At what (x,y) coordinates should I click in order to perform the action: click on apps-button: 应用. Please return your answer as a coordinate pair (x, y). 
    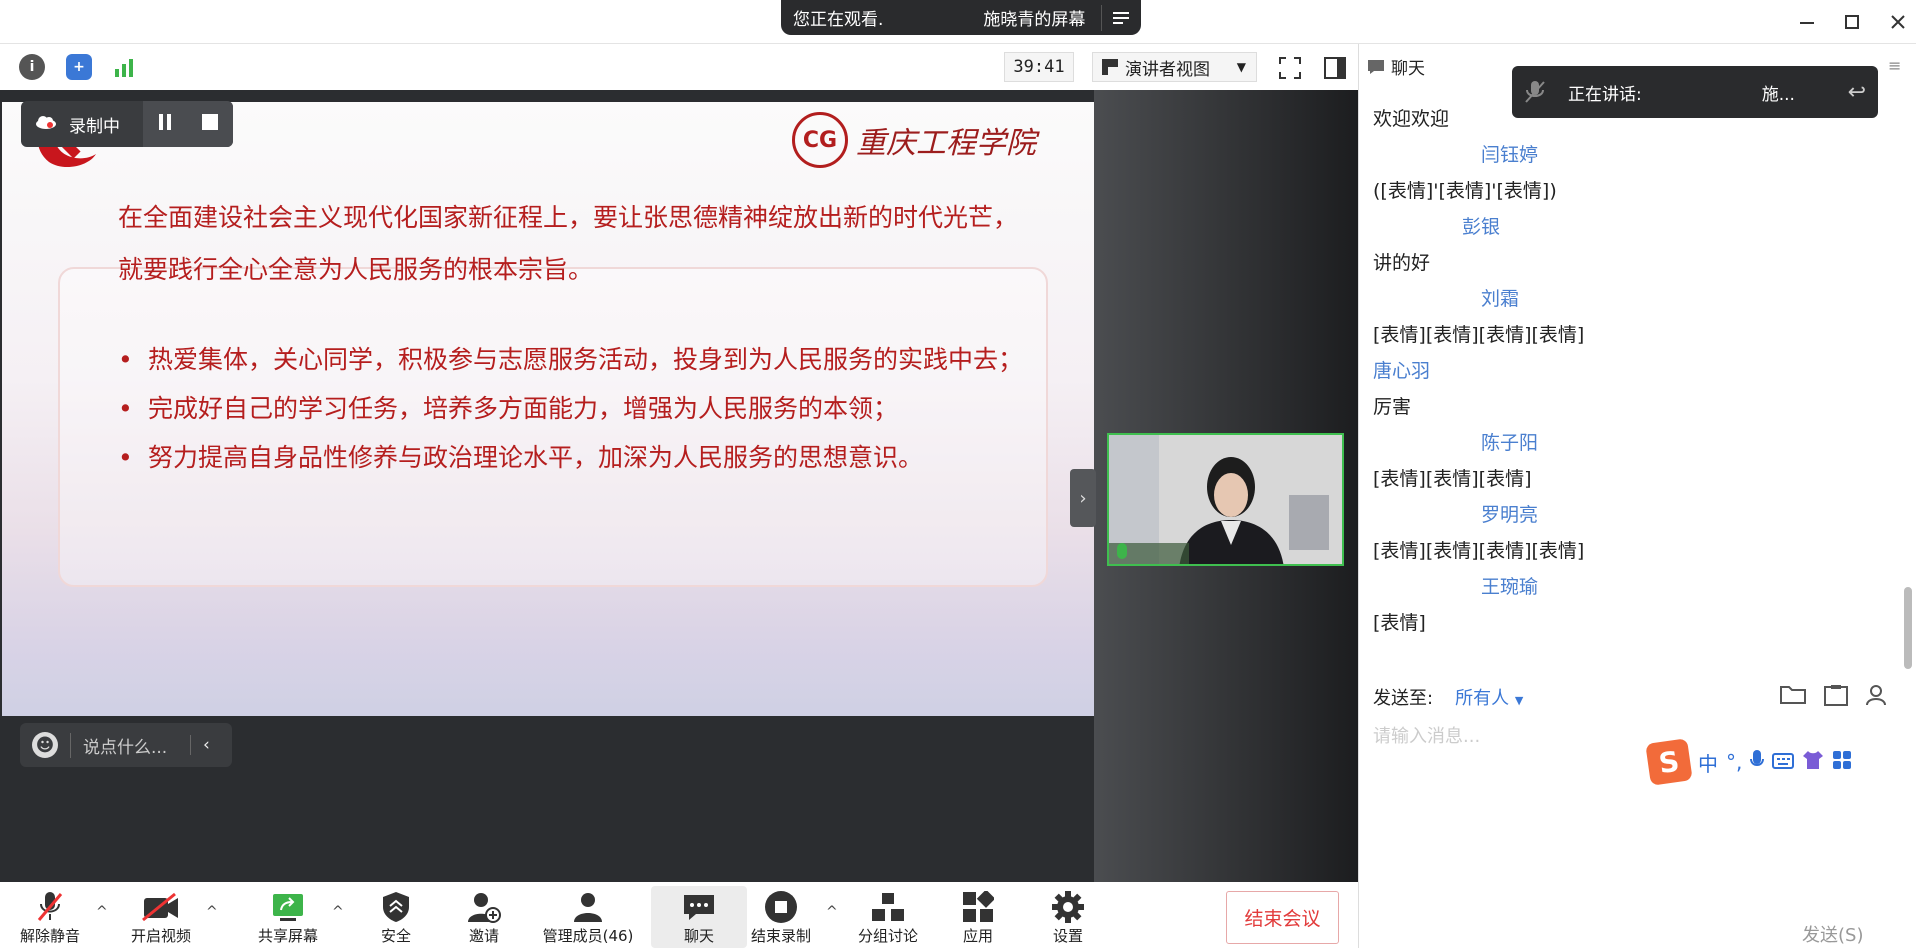
    Looking at the image, I should click on (978, 917).